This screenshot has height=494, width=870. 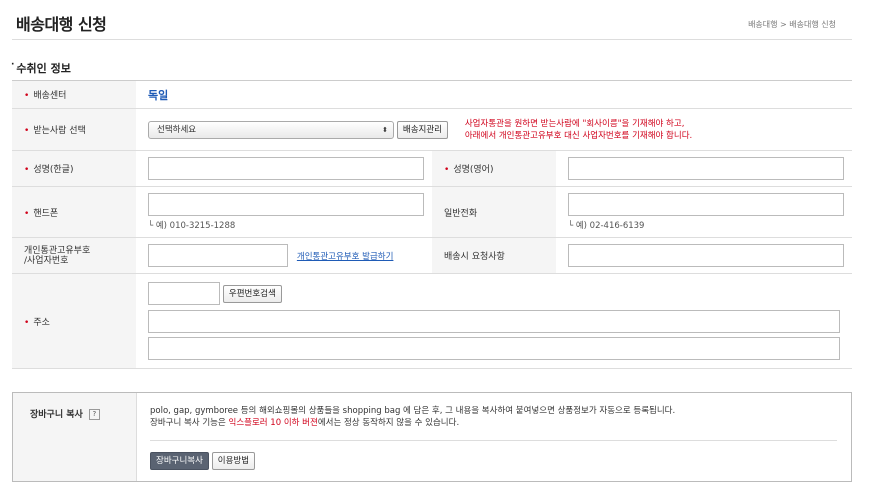 What do you see at coordinates (74, 212) in the screenshot?
I see `label-cell-mobile: • 핸드폰` at bounding box center [74, 212].